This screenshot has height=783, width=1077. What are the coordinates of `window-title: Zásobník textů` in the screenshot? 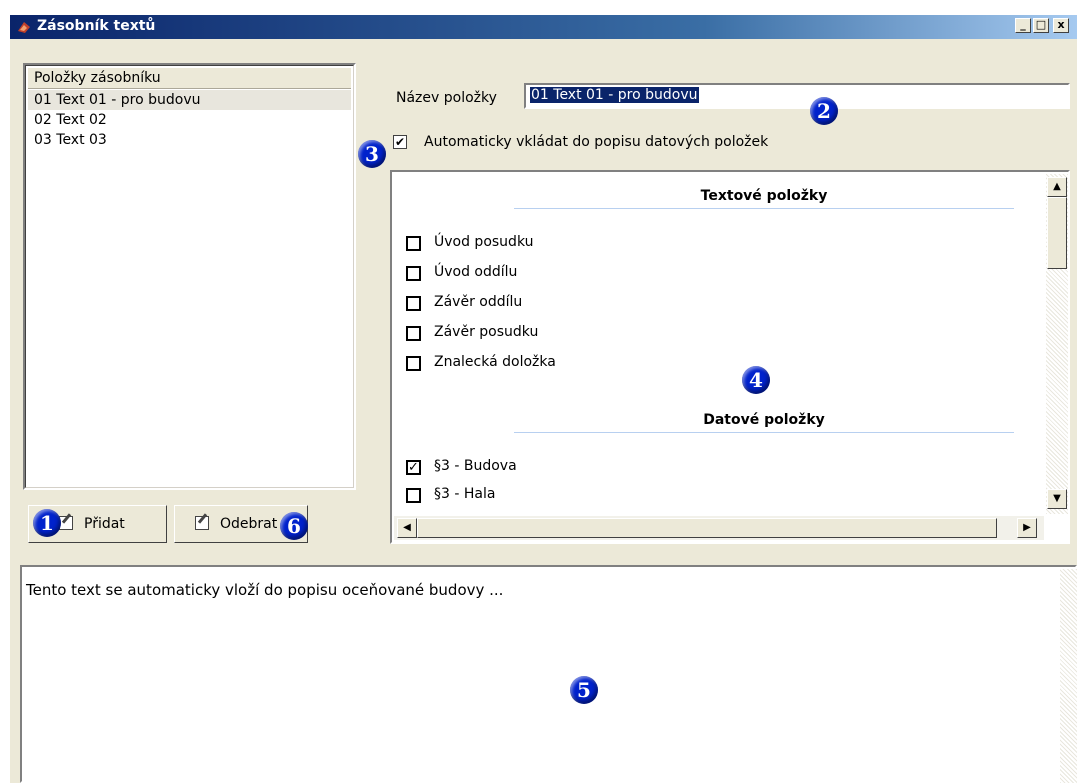 It's located at (96, 26).